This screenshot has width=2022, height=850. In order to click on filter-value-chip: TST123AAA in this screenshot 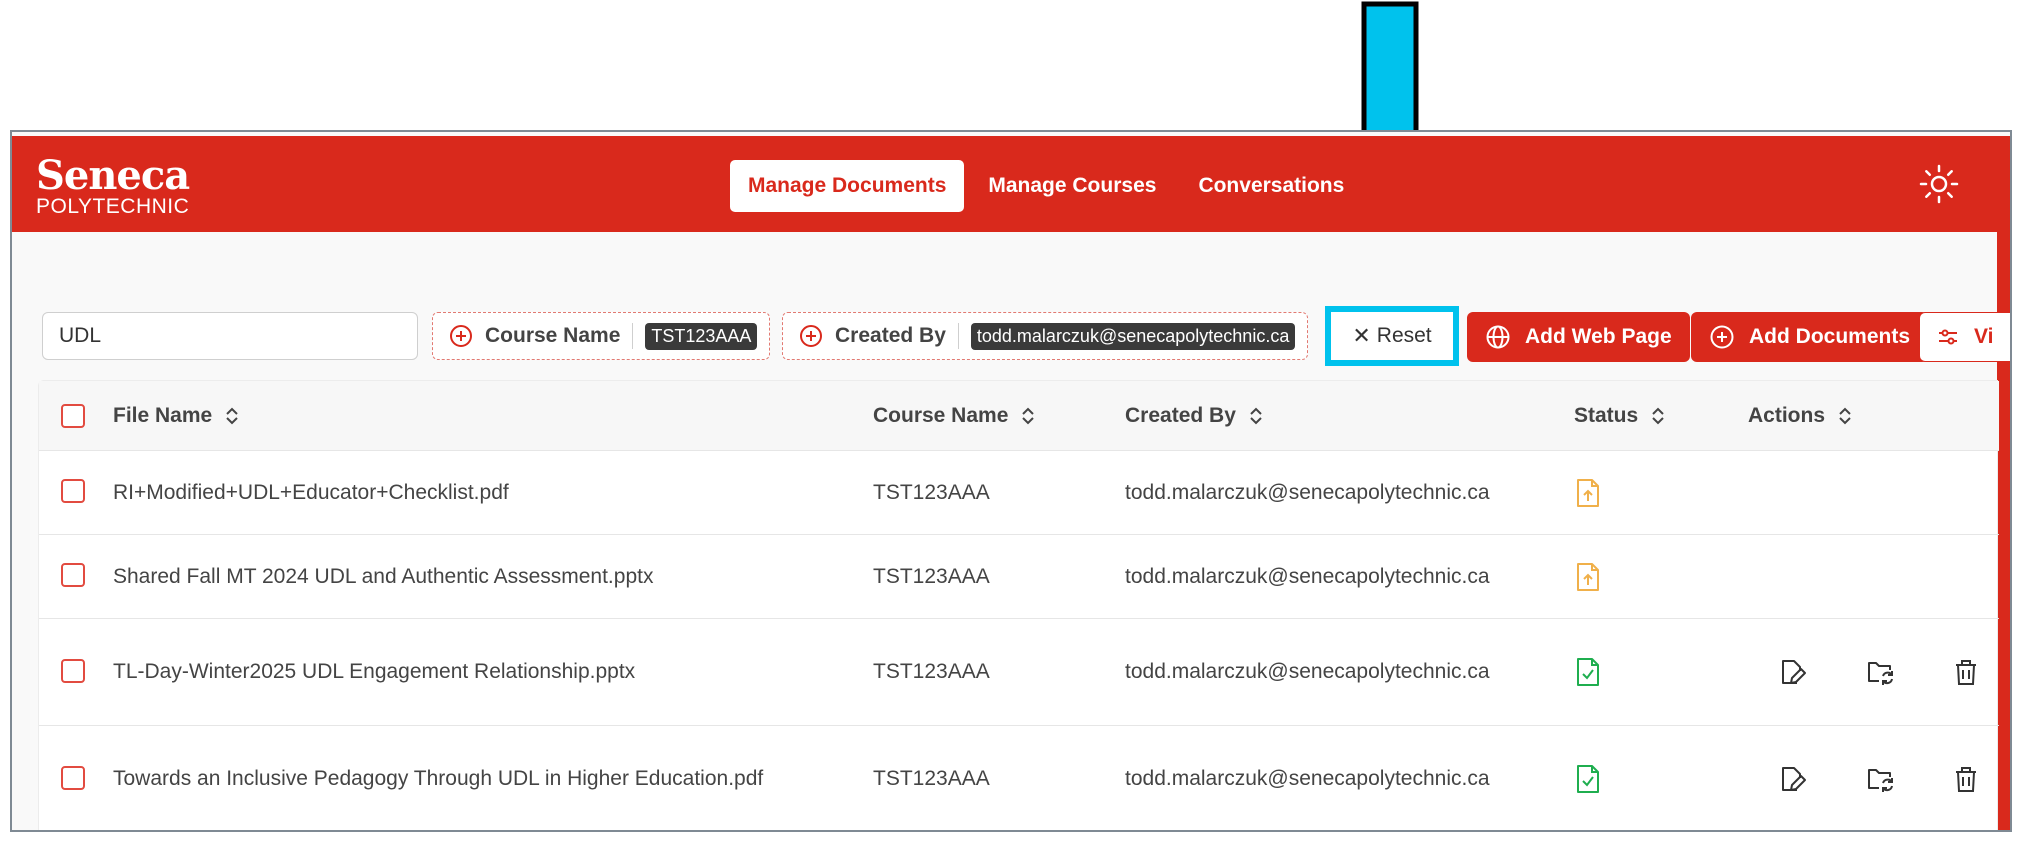, I will do `click(701, 336)`.